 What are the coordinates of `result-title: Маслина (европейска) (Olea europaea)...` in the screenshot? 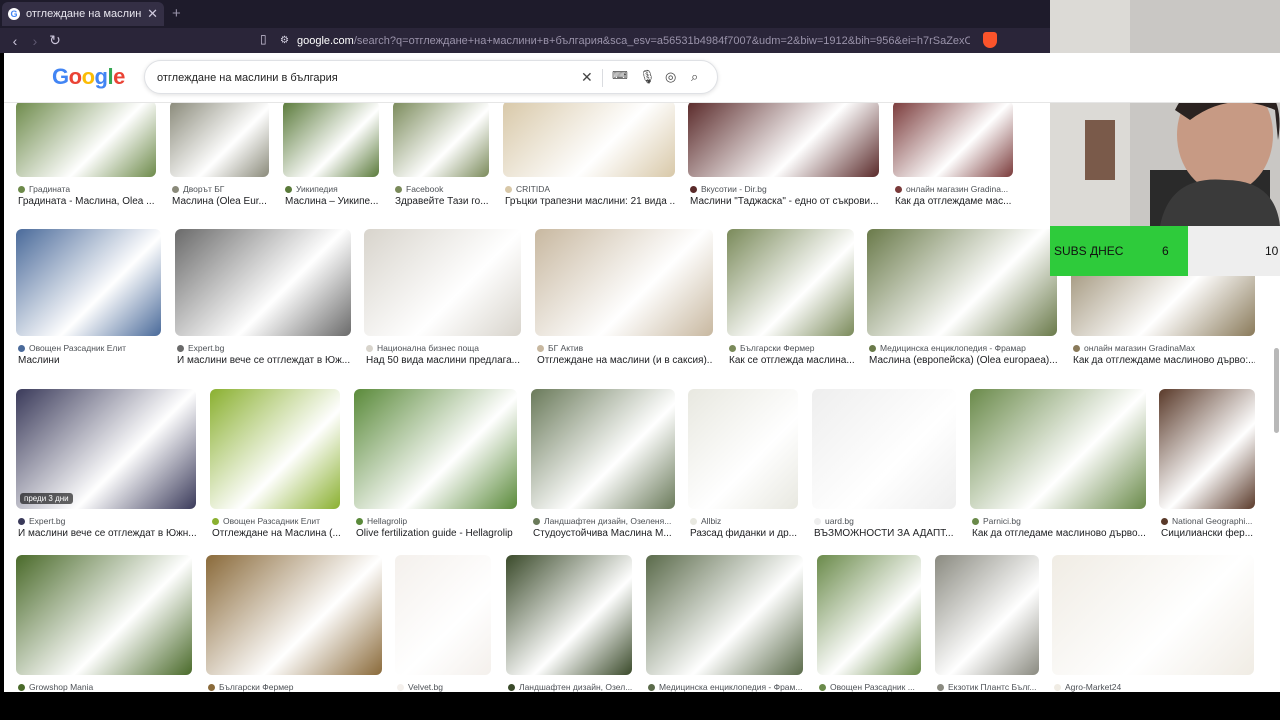 It's located at (963, 360).